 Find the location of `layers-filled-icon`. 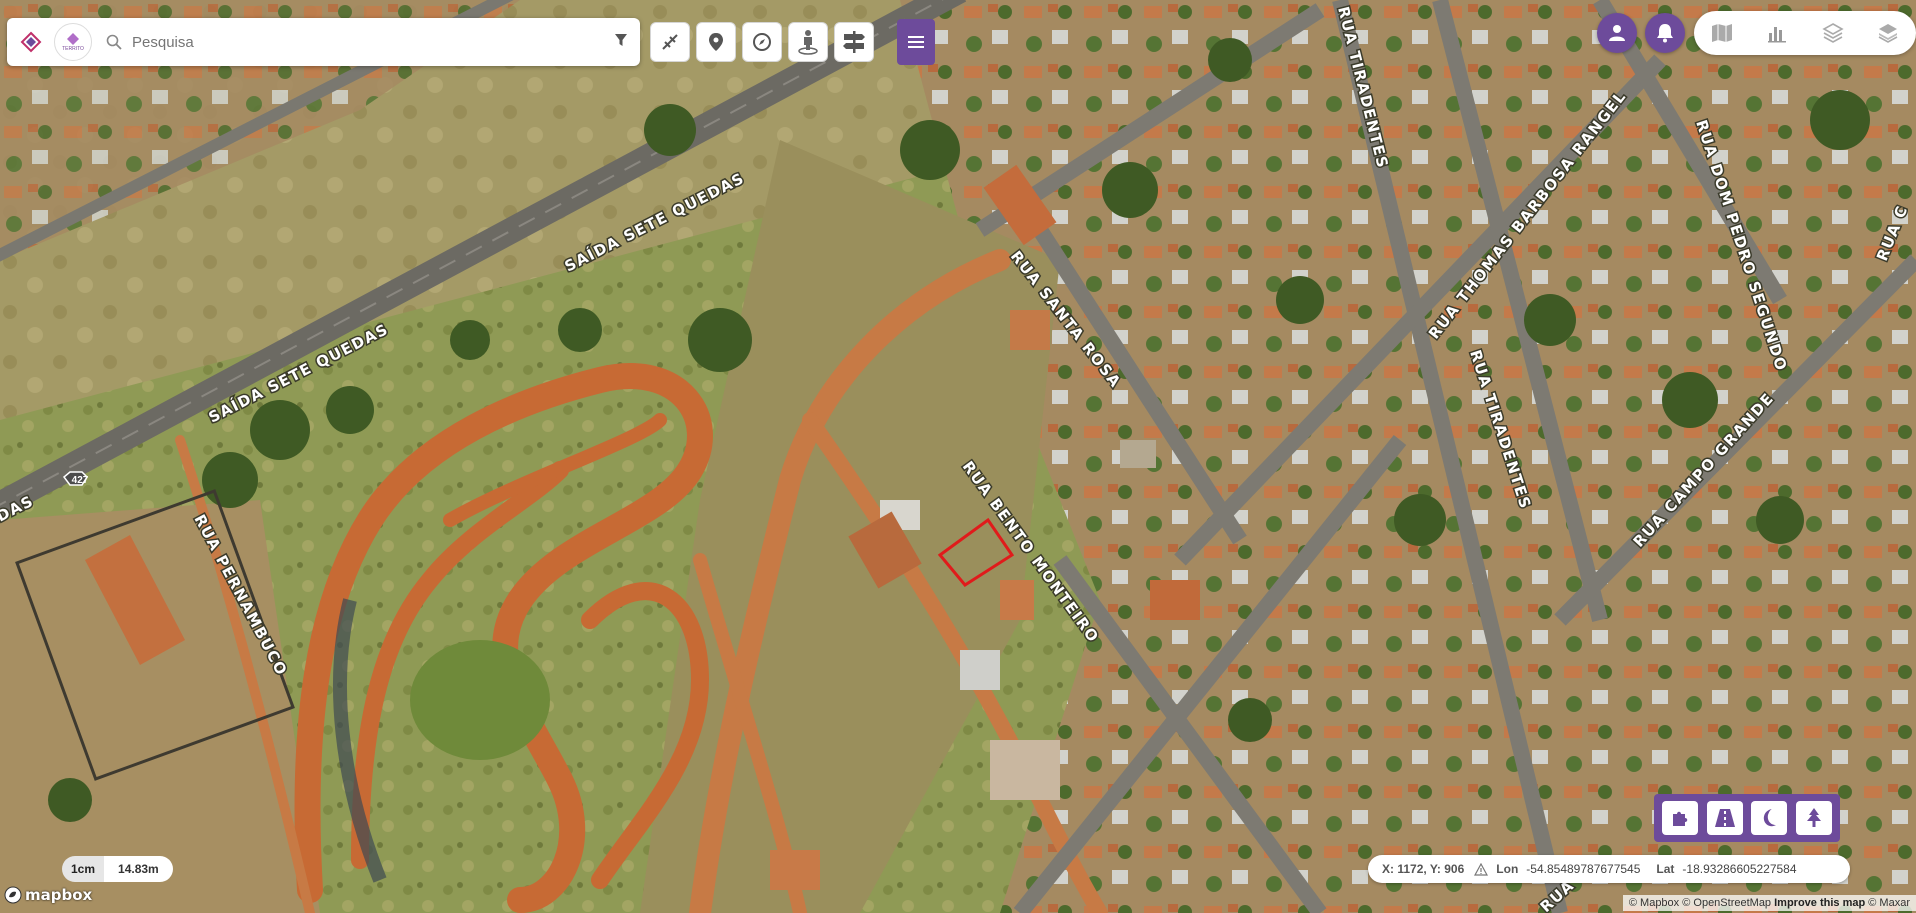

layers-filled-icon is located at coordinates (1888, 33).